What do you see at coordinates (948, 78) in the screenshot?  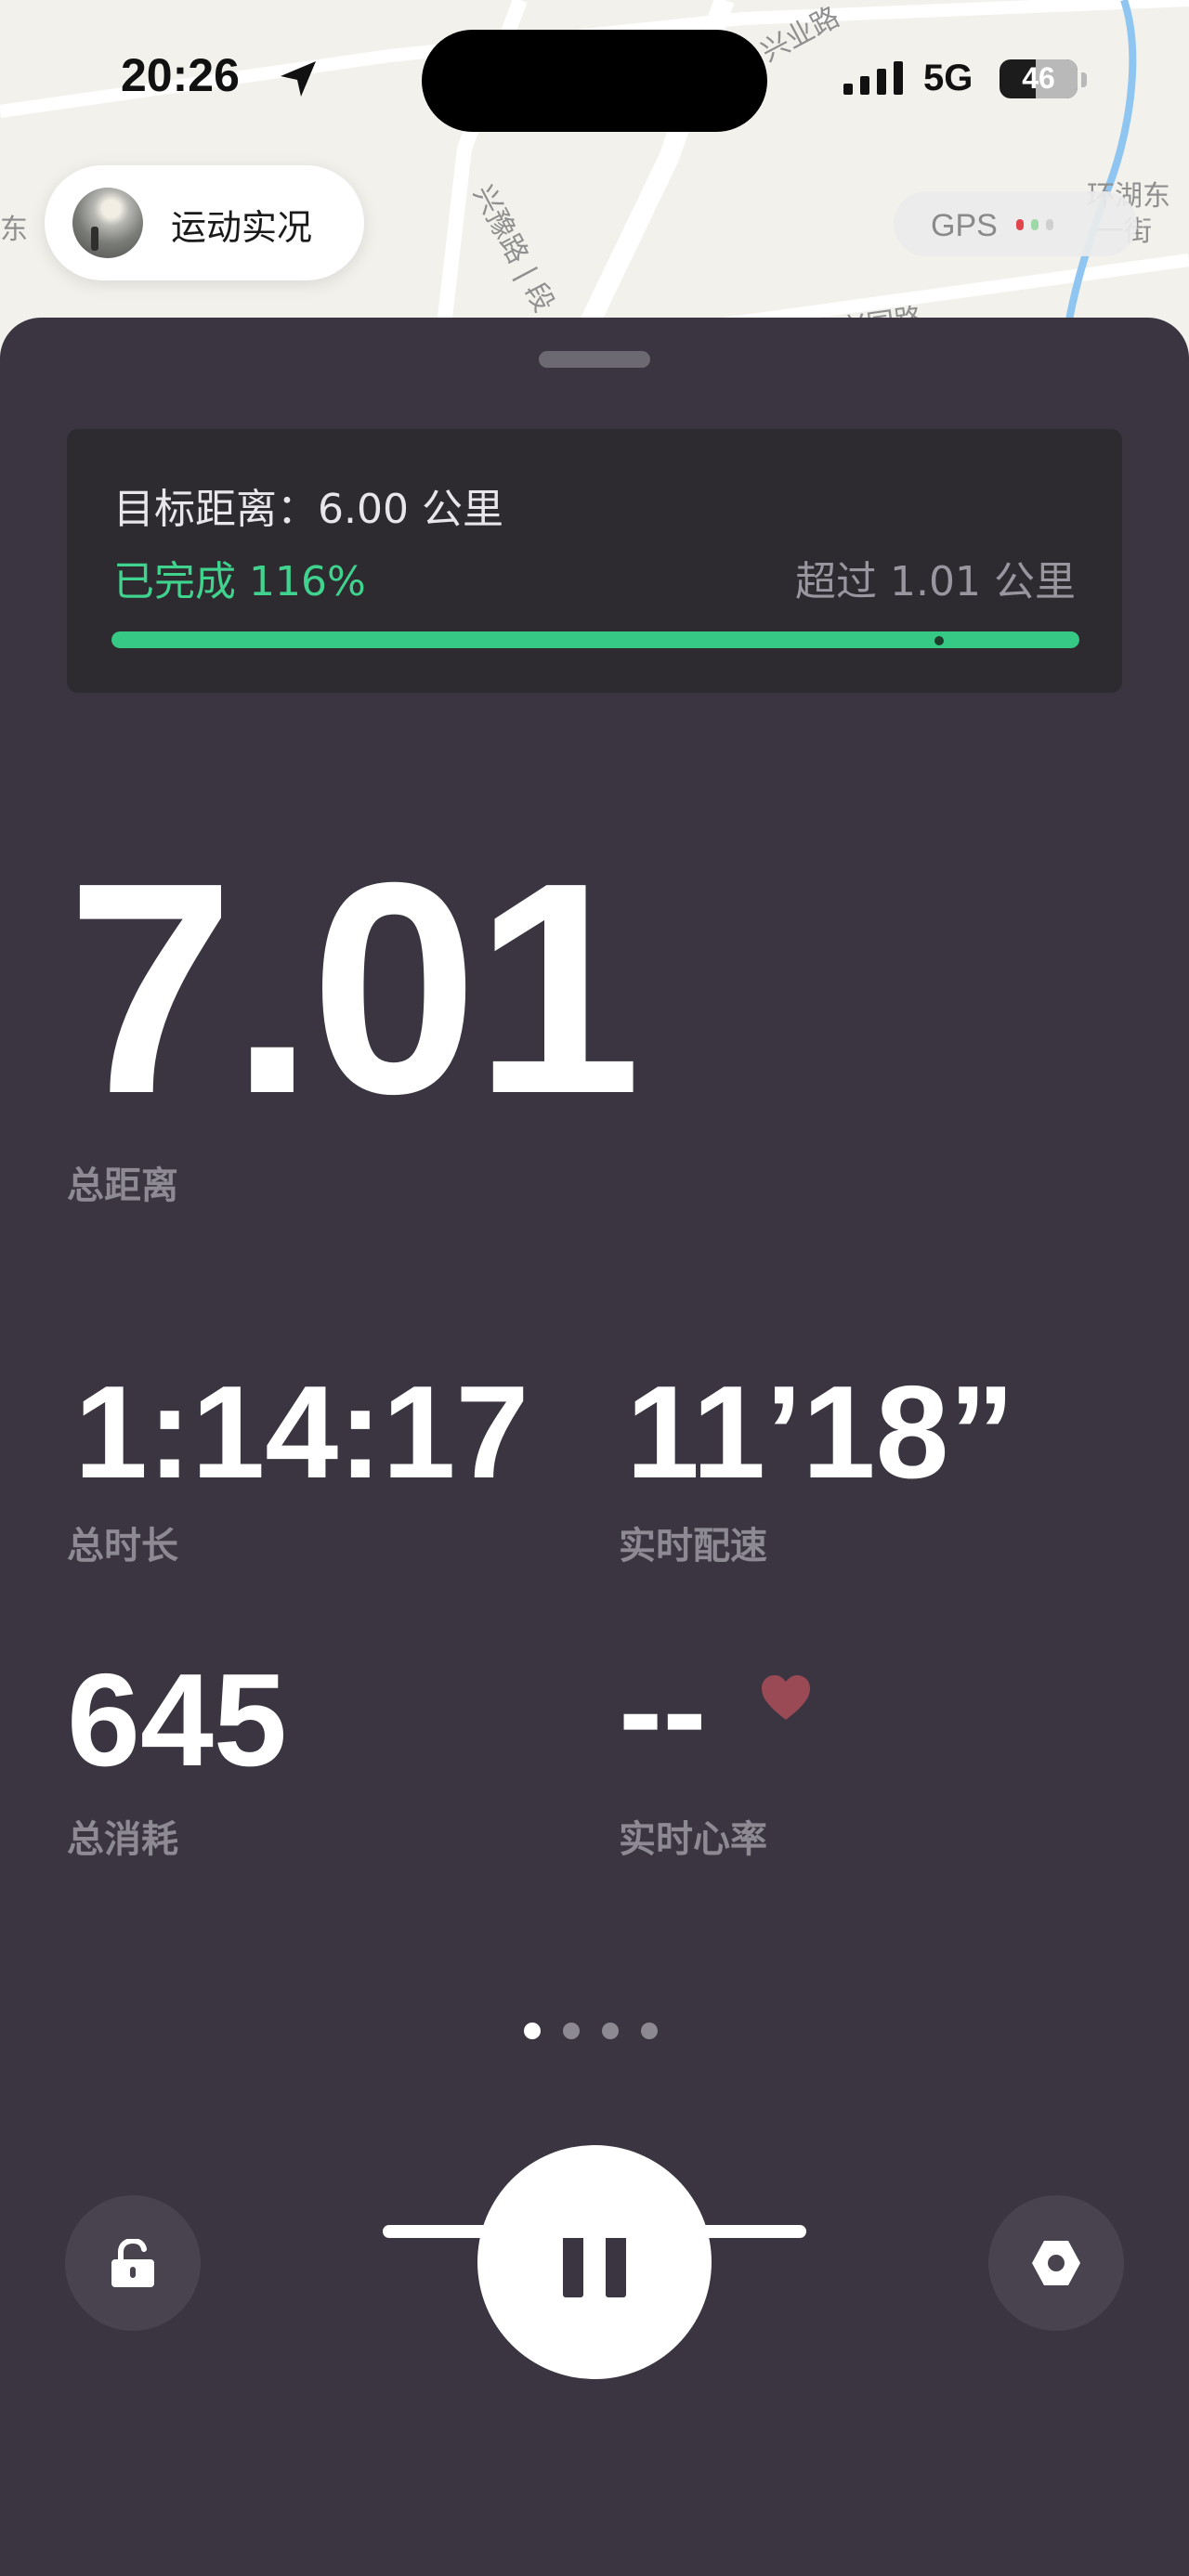 I see `network-type: 5G` at bounding box center [948, 78].